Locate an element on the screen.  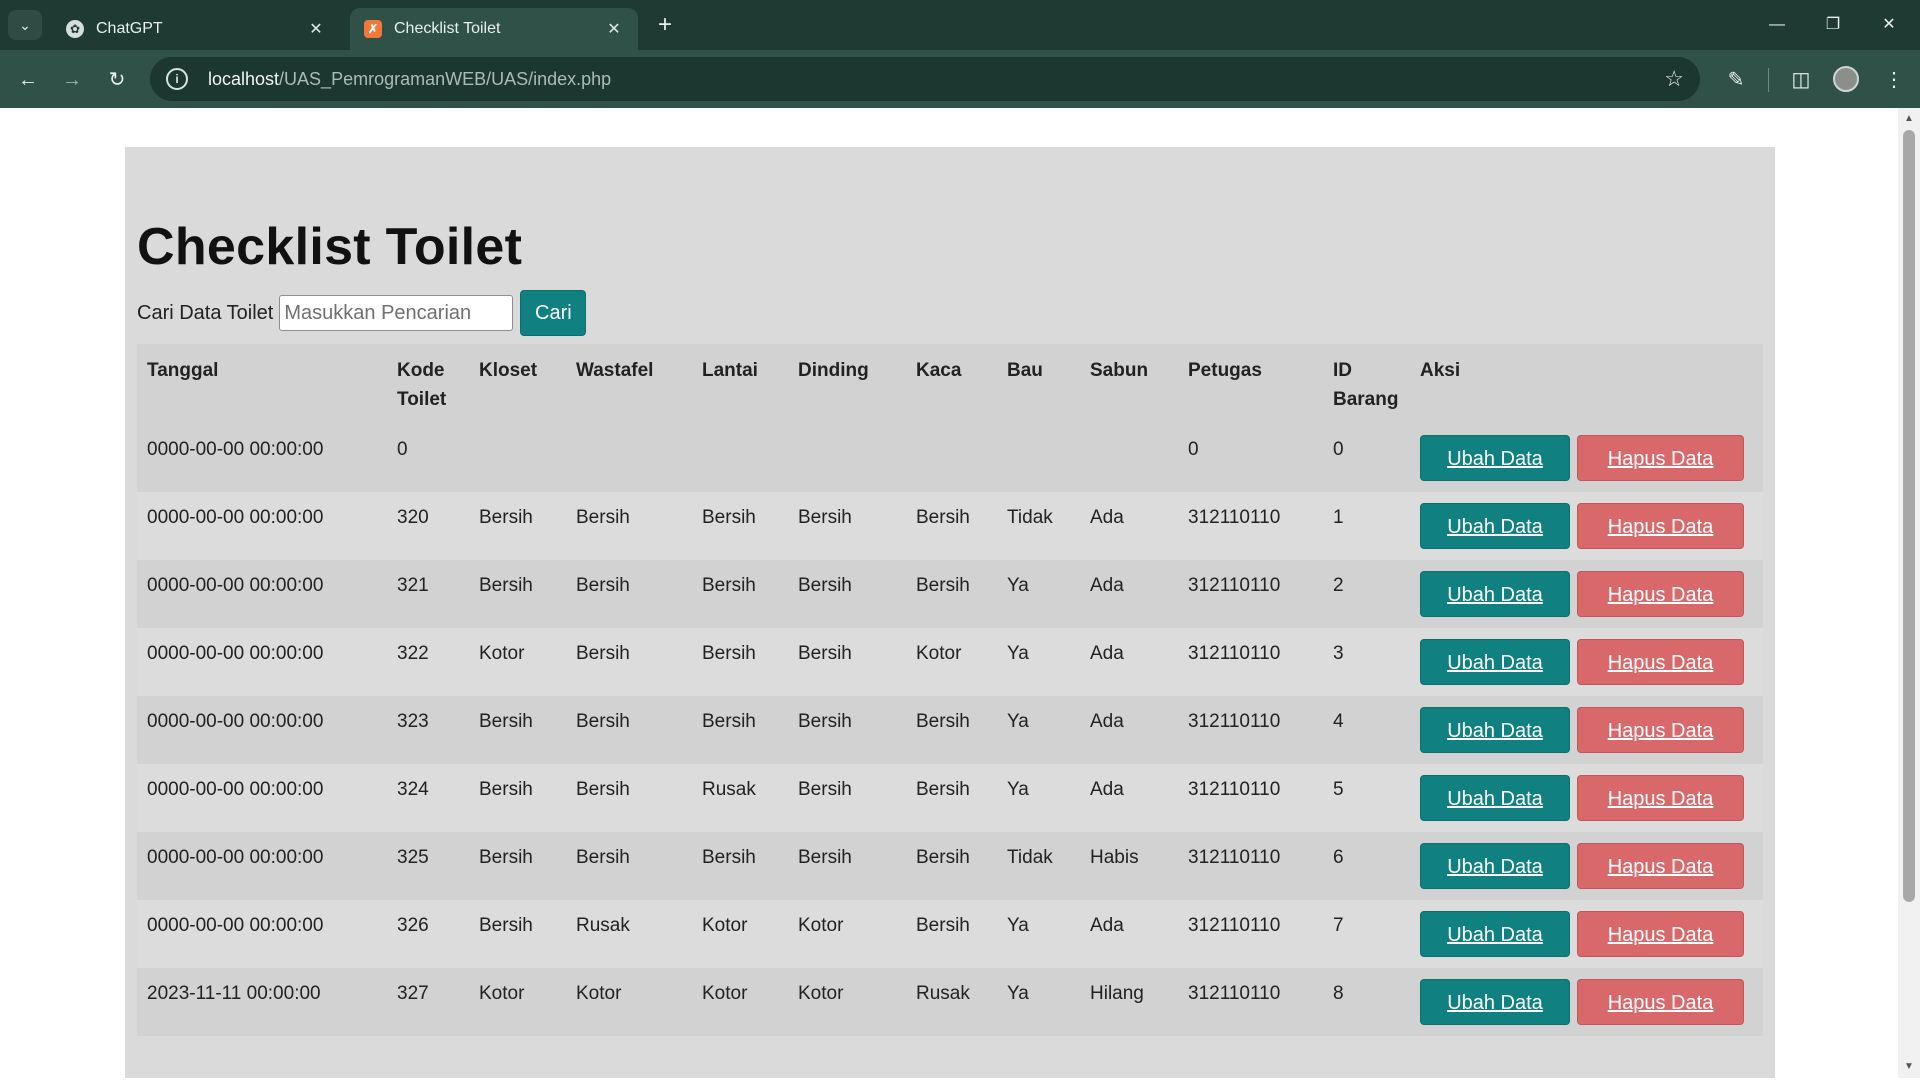
cell-dinding: Kotor is located at coordinates (821, 925).